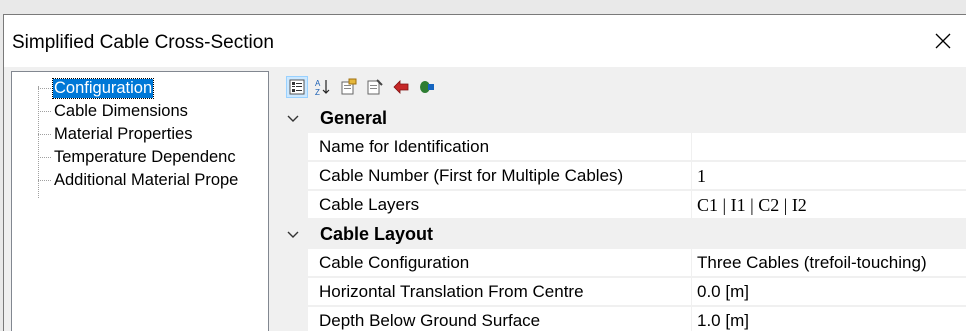 This screenshot has width=966, height=331. Describe the element at coordinates (829, 176) in the screenshot. I see `property-value: 1` at that location.